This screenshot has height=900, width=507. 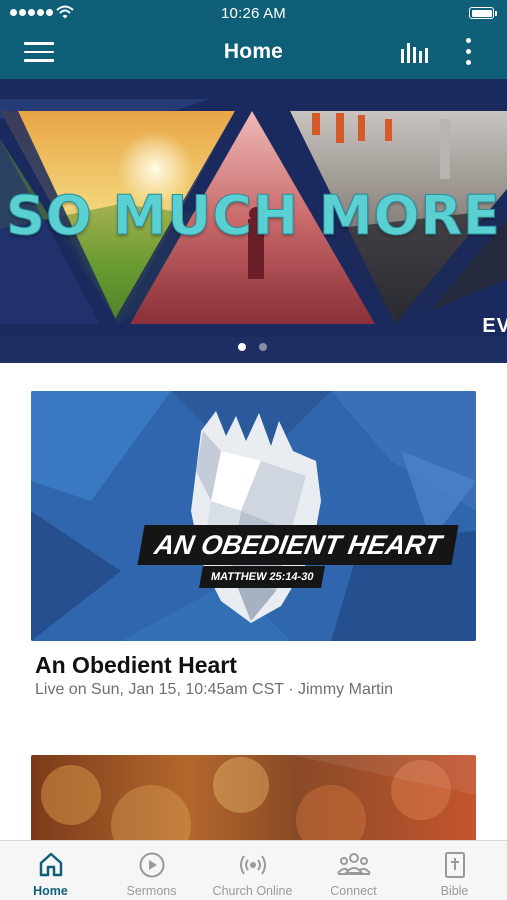 I want to click on tab-church-online: Church Online, so click(x=252, y=870).